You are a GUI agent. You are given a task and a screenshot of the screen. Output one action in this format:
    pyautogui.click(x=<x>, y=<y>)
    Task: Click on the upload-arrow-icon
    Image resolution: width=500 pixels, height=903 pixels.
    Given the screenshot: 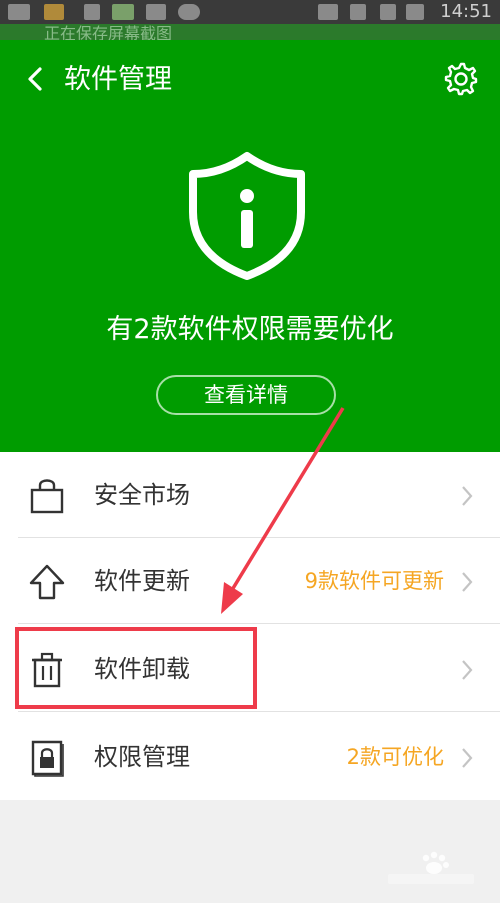 What is the action you would take?
    pyautogui.click(x=47, y=582)
    